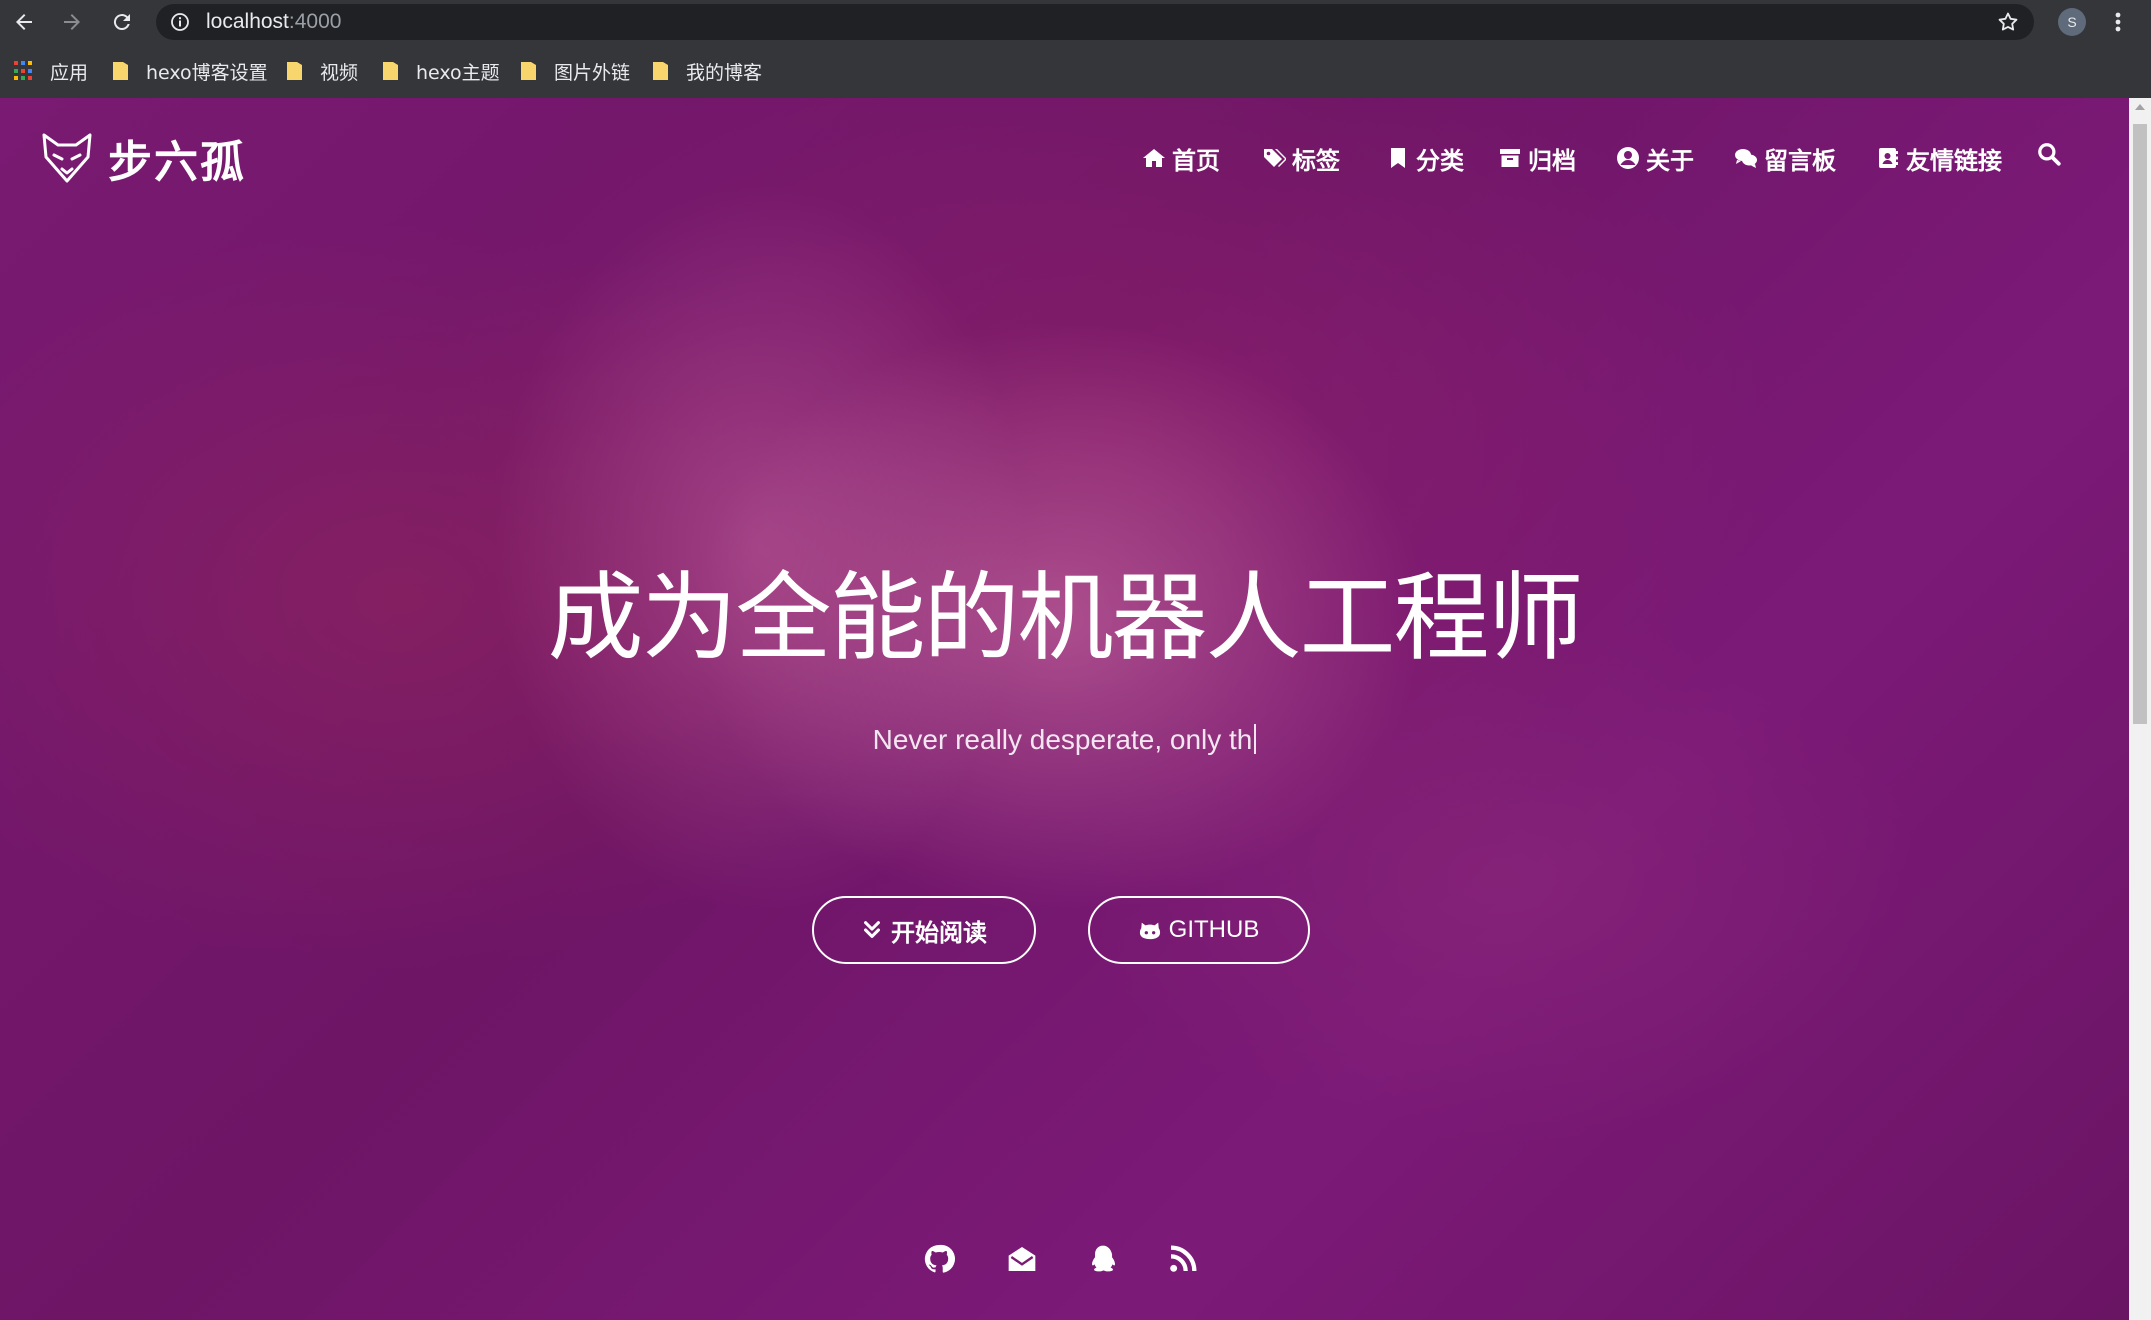 The height and width of the screenshot is (1320, 2151). What do you see at coordinates (2118, 22) in the screenshot?
I see `more-menu-icon` at bounding box center [2118, 22].